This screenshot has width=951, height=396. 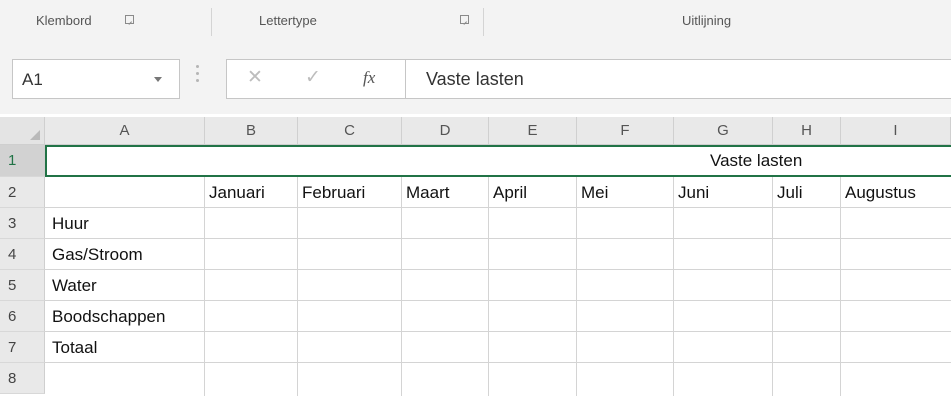 What do you see at coordinates (22, 316) in the screenshot?
I see `row-header-6: 6` at bounding box center [22, 316].